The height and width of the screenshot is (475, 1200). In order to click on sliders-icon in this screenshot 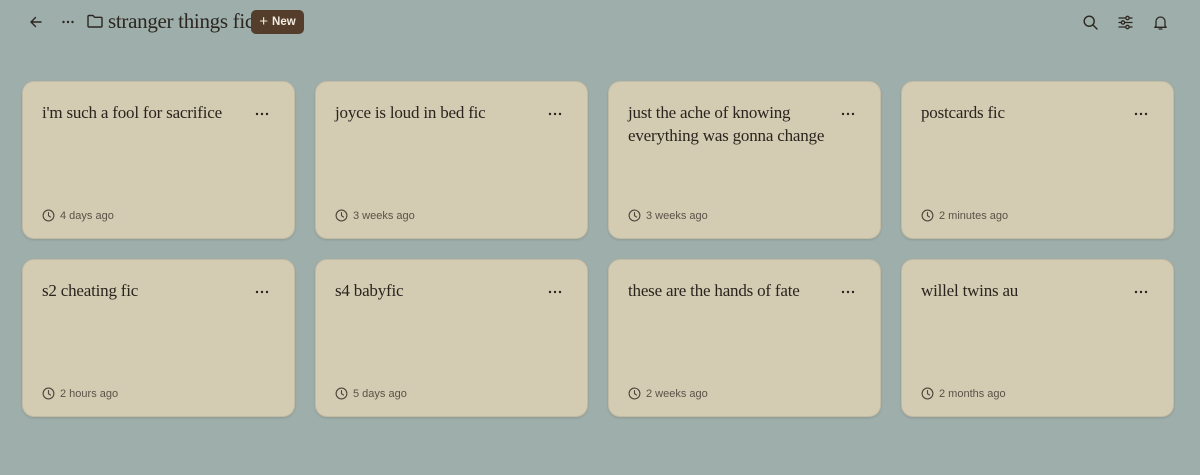, I will do `click(1125, 22)`.